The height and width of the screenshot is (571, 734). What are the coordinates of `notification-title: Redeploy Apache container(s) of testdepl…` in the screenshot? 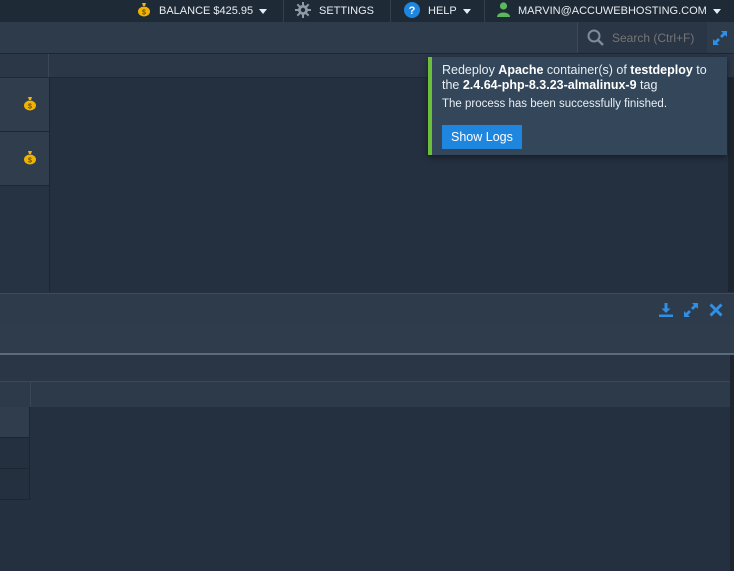 It's located at (574, 77).